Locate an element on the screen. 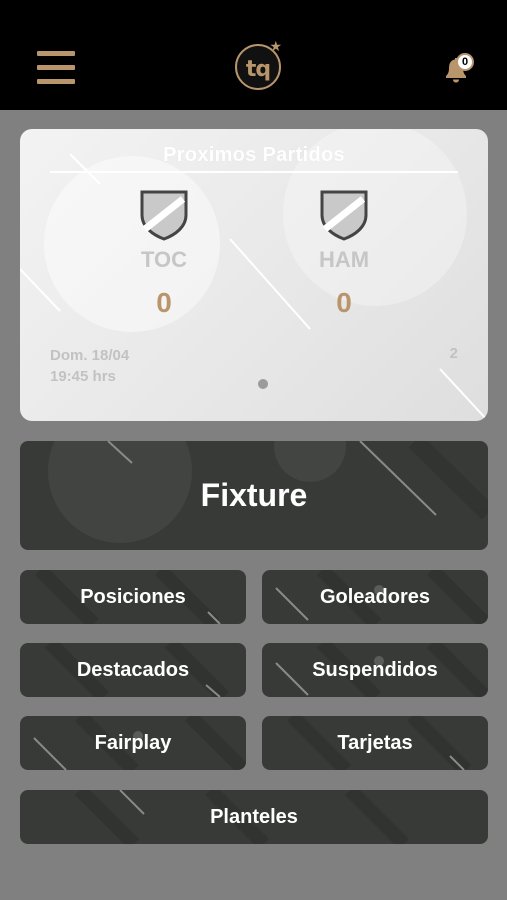 The width and height of the screenshot is (507, 900). fixture-label: Fixture is located at coordinates (254, 495).